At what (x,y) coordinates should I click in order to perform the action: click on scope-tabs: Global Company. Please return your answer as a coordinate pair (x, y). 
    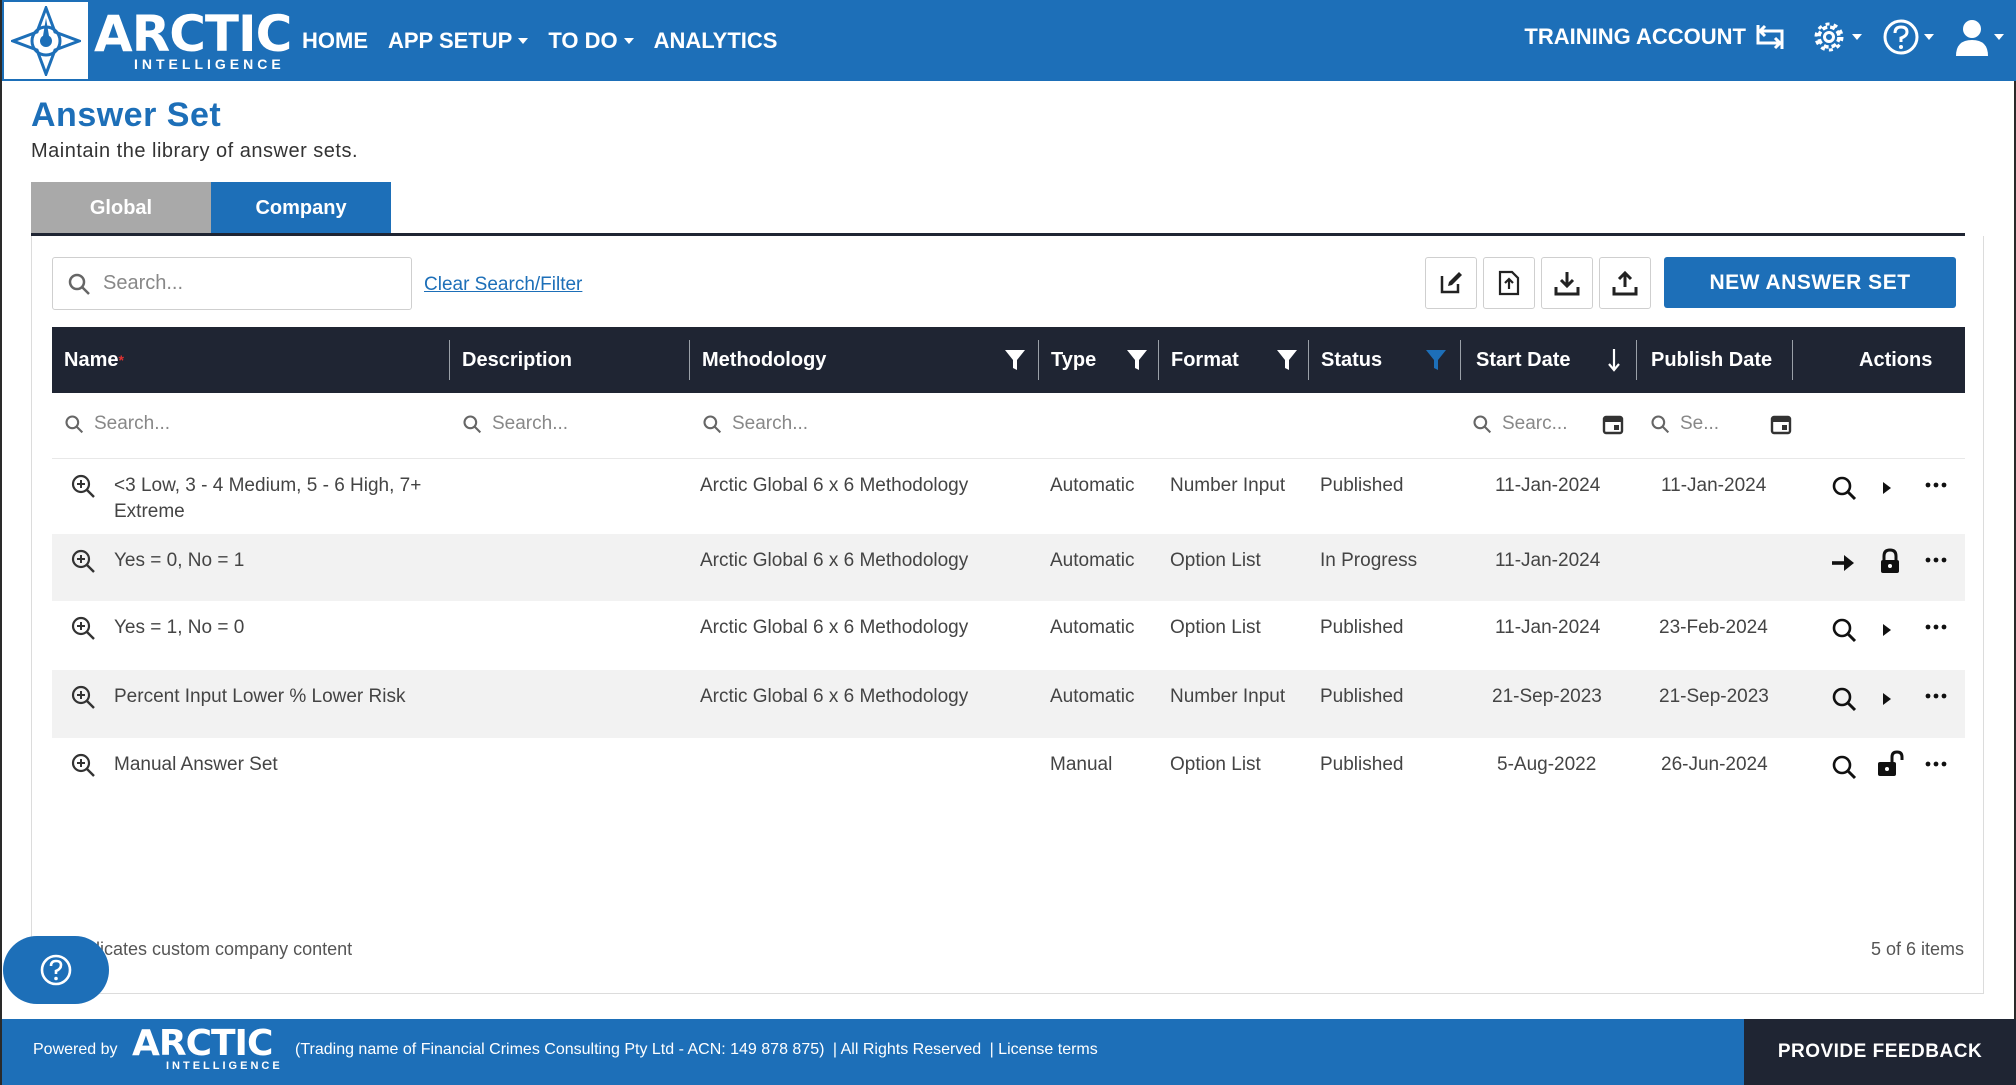
    Looking at the image, I should click on (211, 208).